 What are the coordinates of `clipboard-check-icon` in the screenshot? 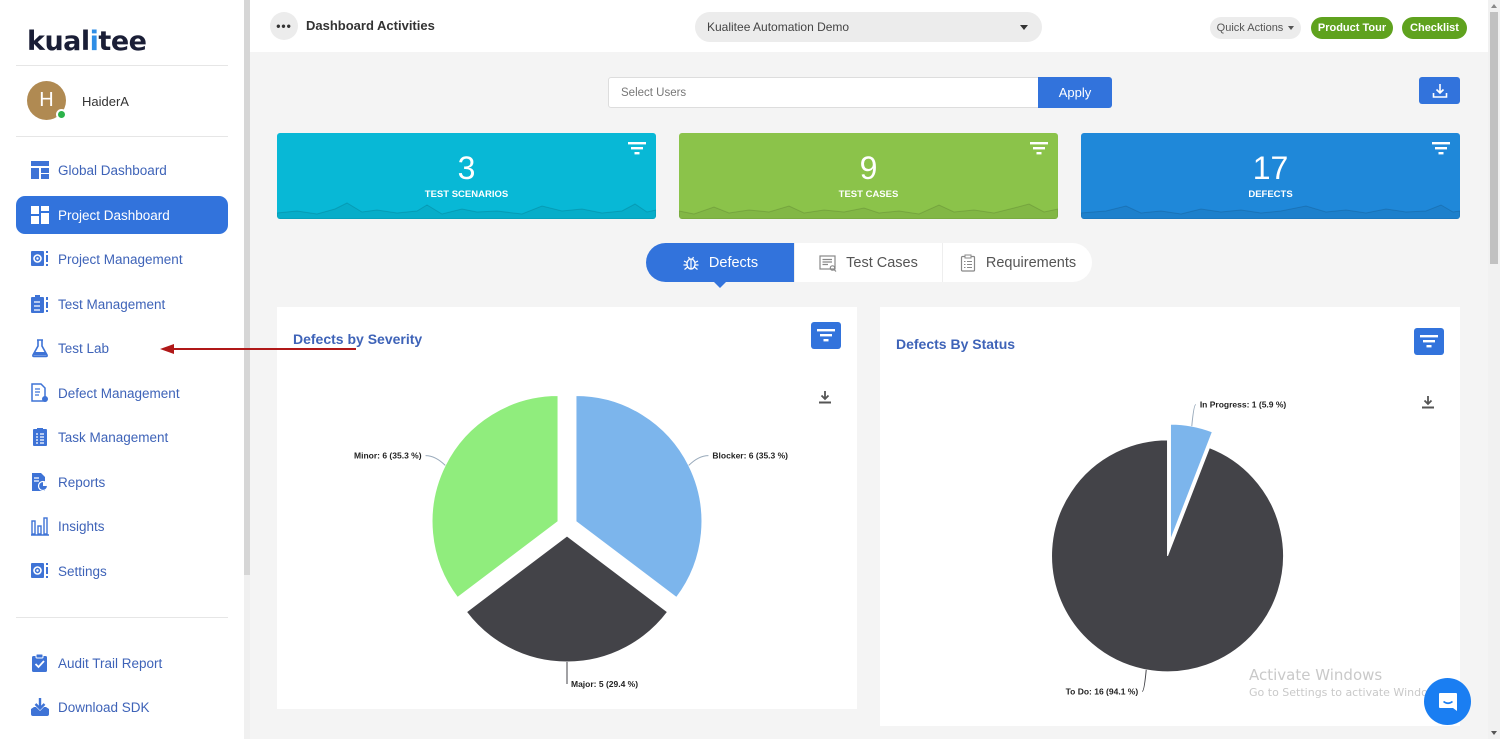 It's located at (40, 663).